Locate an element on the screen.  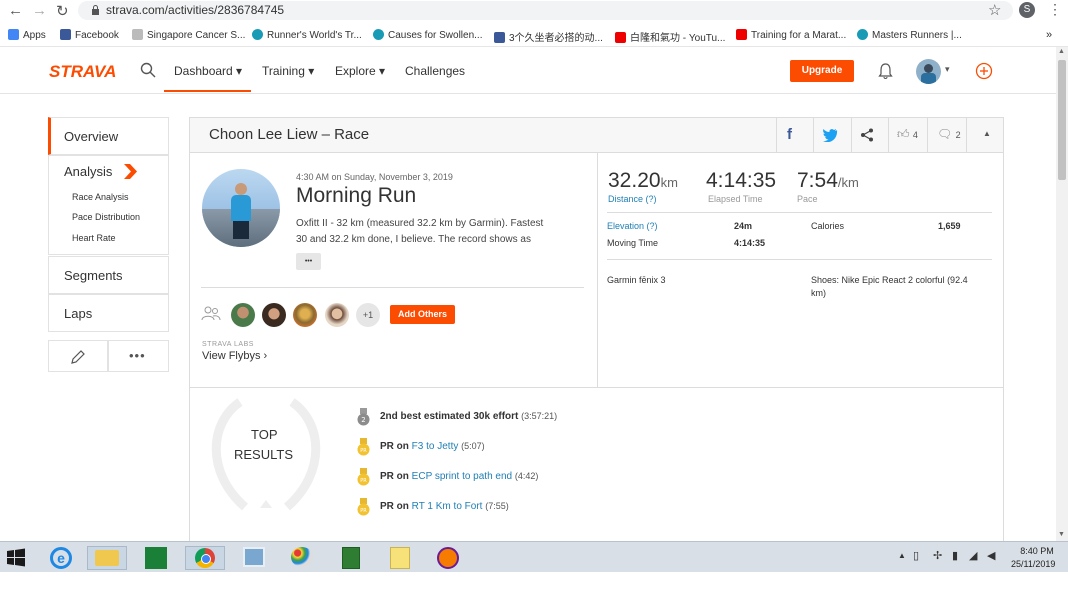
reload-icon: ↻ is located at coordinates (62, 11).